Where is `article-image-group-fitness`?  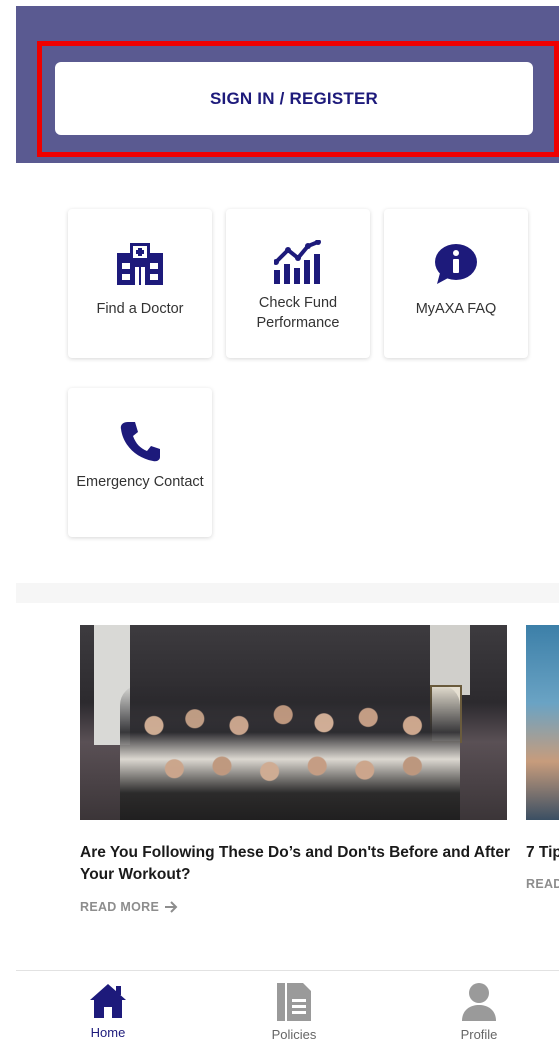
article-image-group-fitness is located at coordinates (293, 722).